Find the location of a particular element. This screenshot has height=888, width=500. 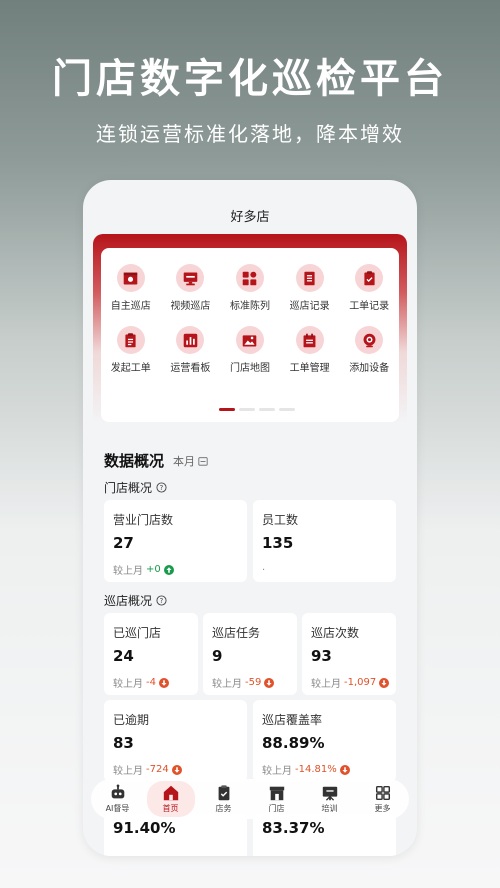

arrow-up-icon is located at coordinates (168, 569).